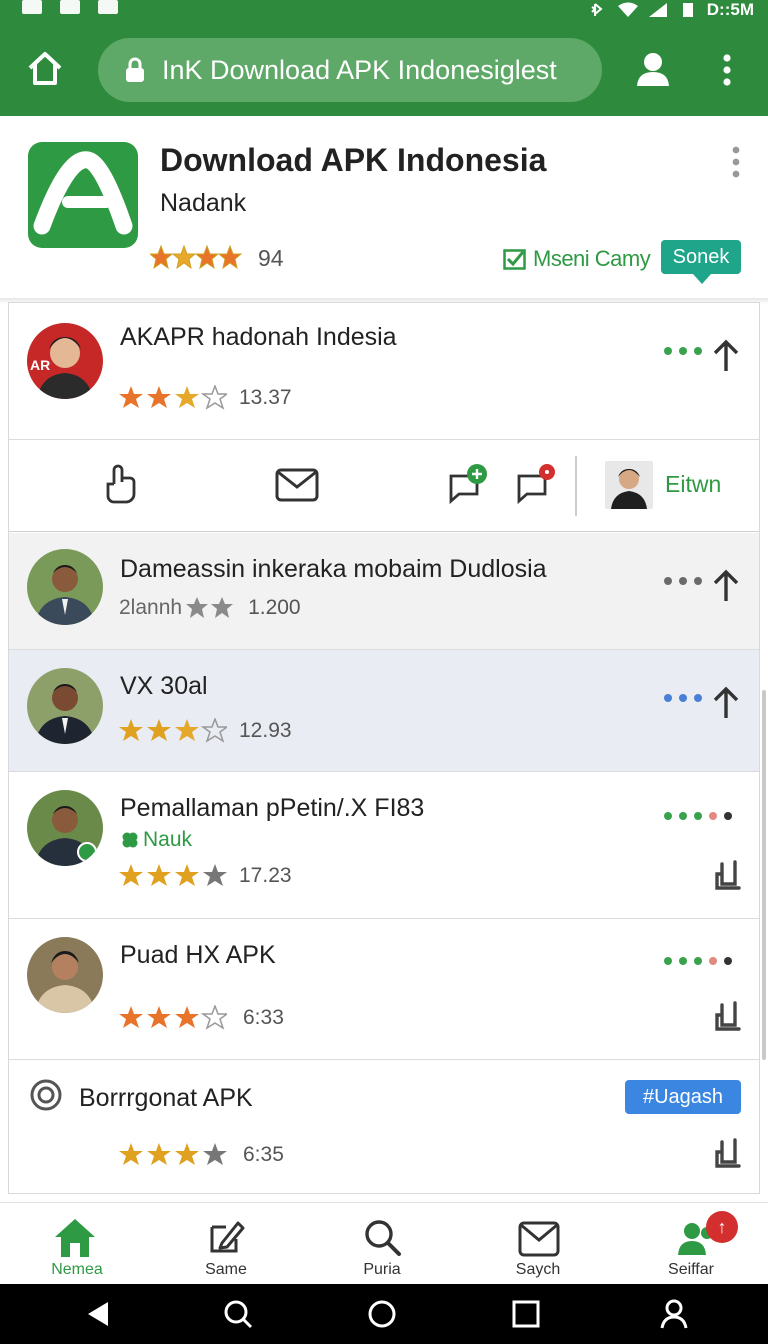  Describe the element at coordinates (674, 1314) in the screenshot. I see `assistant-icon` at that location.